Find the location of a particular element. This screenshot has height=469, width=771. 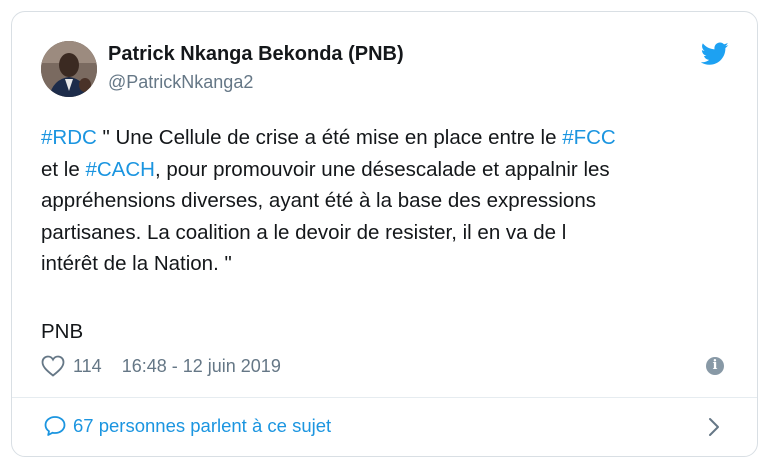

conversation-link: 67 personnes parlent à ce sujet is located at coordinates (384, 427).